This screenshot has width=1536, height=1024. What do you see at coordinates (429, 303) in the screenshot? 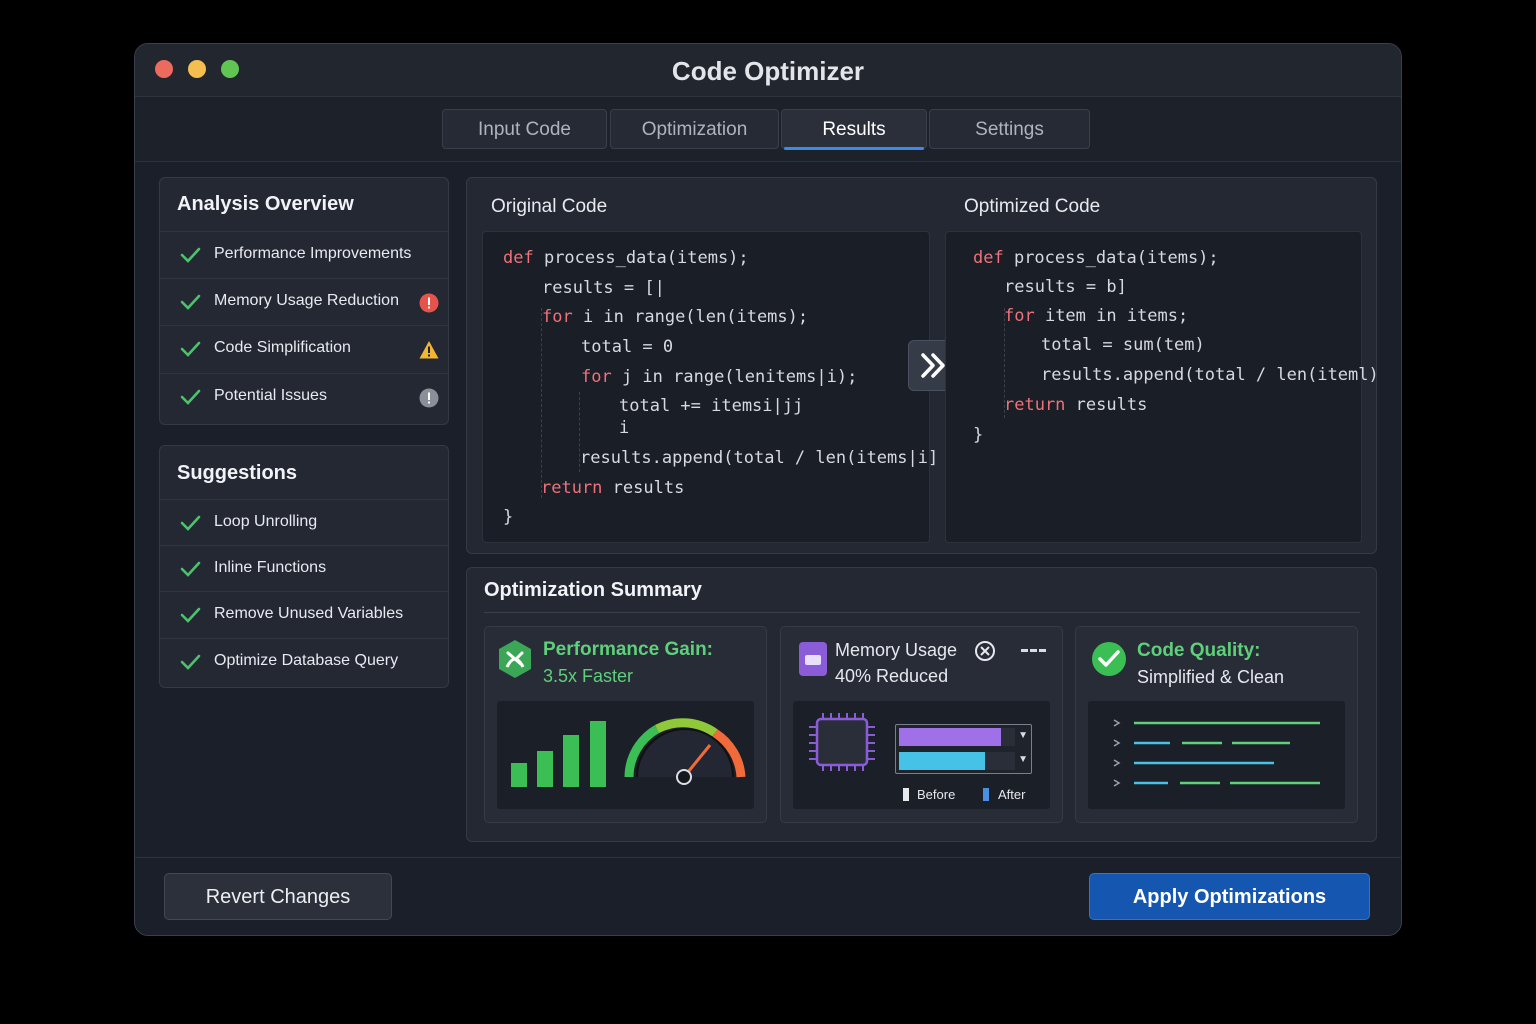
I see `alert-circle-icon` at bounding box center [429, 303].